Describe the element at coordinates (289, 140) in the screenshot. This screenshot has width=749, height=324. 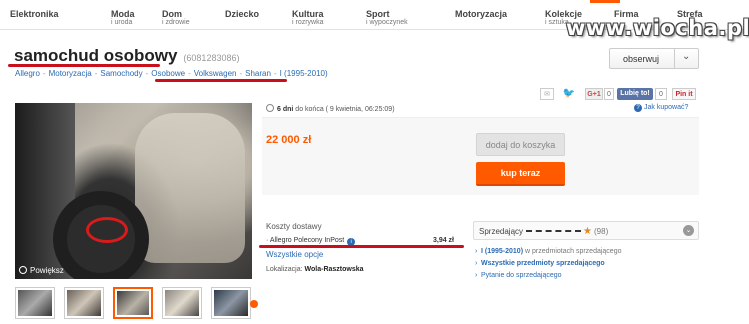
I see `price: 22 000 zł` at that location.